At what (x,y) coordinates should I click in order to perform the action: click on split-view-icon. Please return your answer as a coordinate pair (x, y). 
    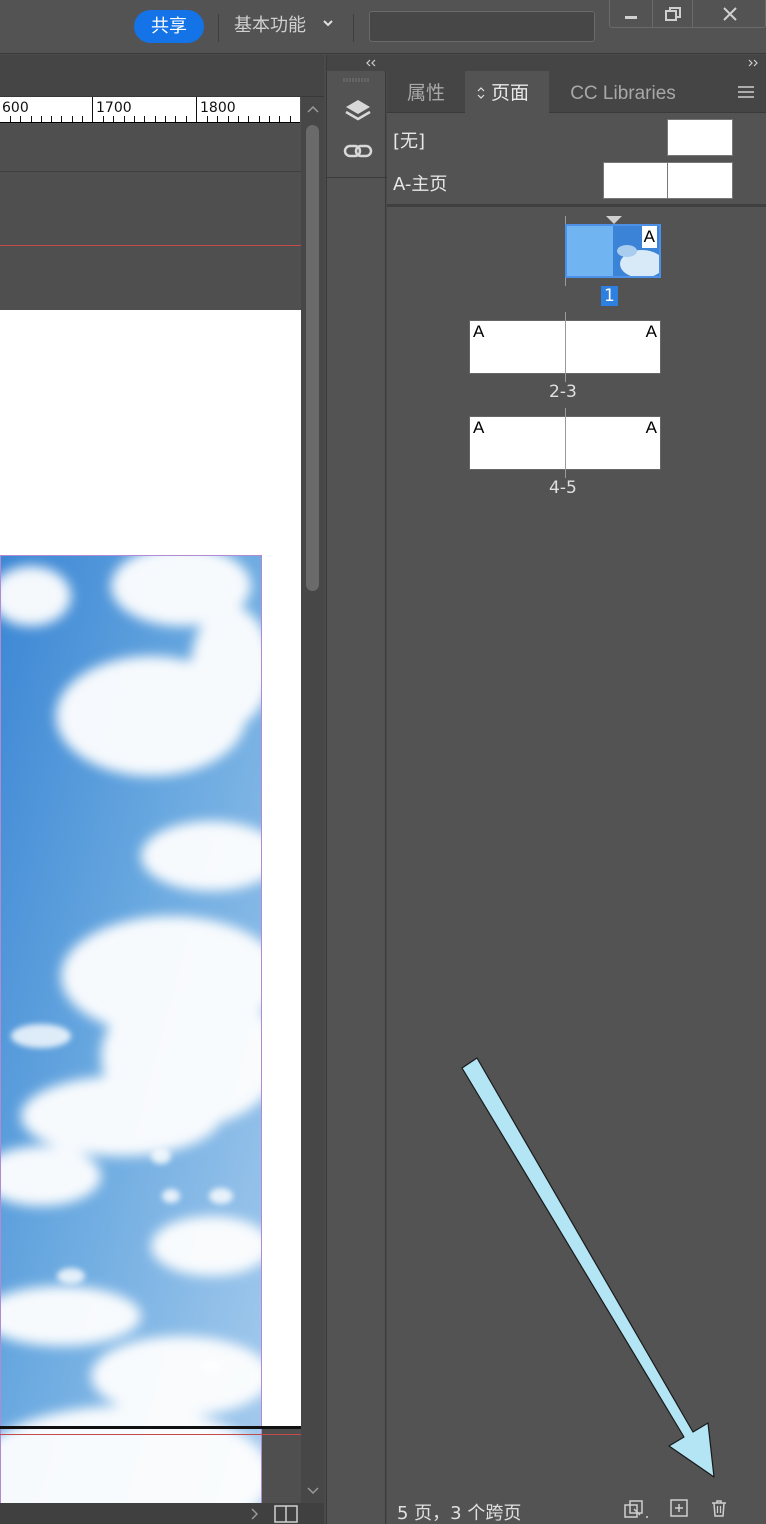
    Looking at the image, I should click on (286, 1514).